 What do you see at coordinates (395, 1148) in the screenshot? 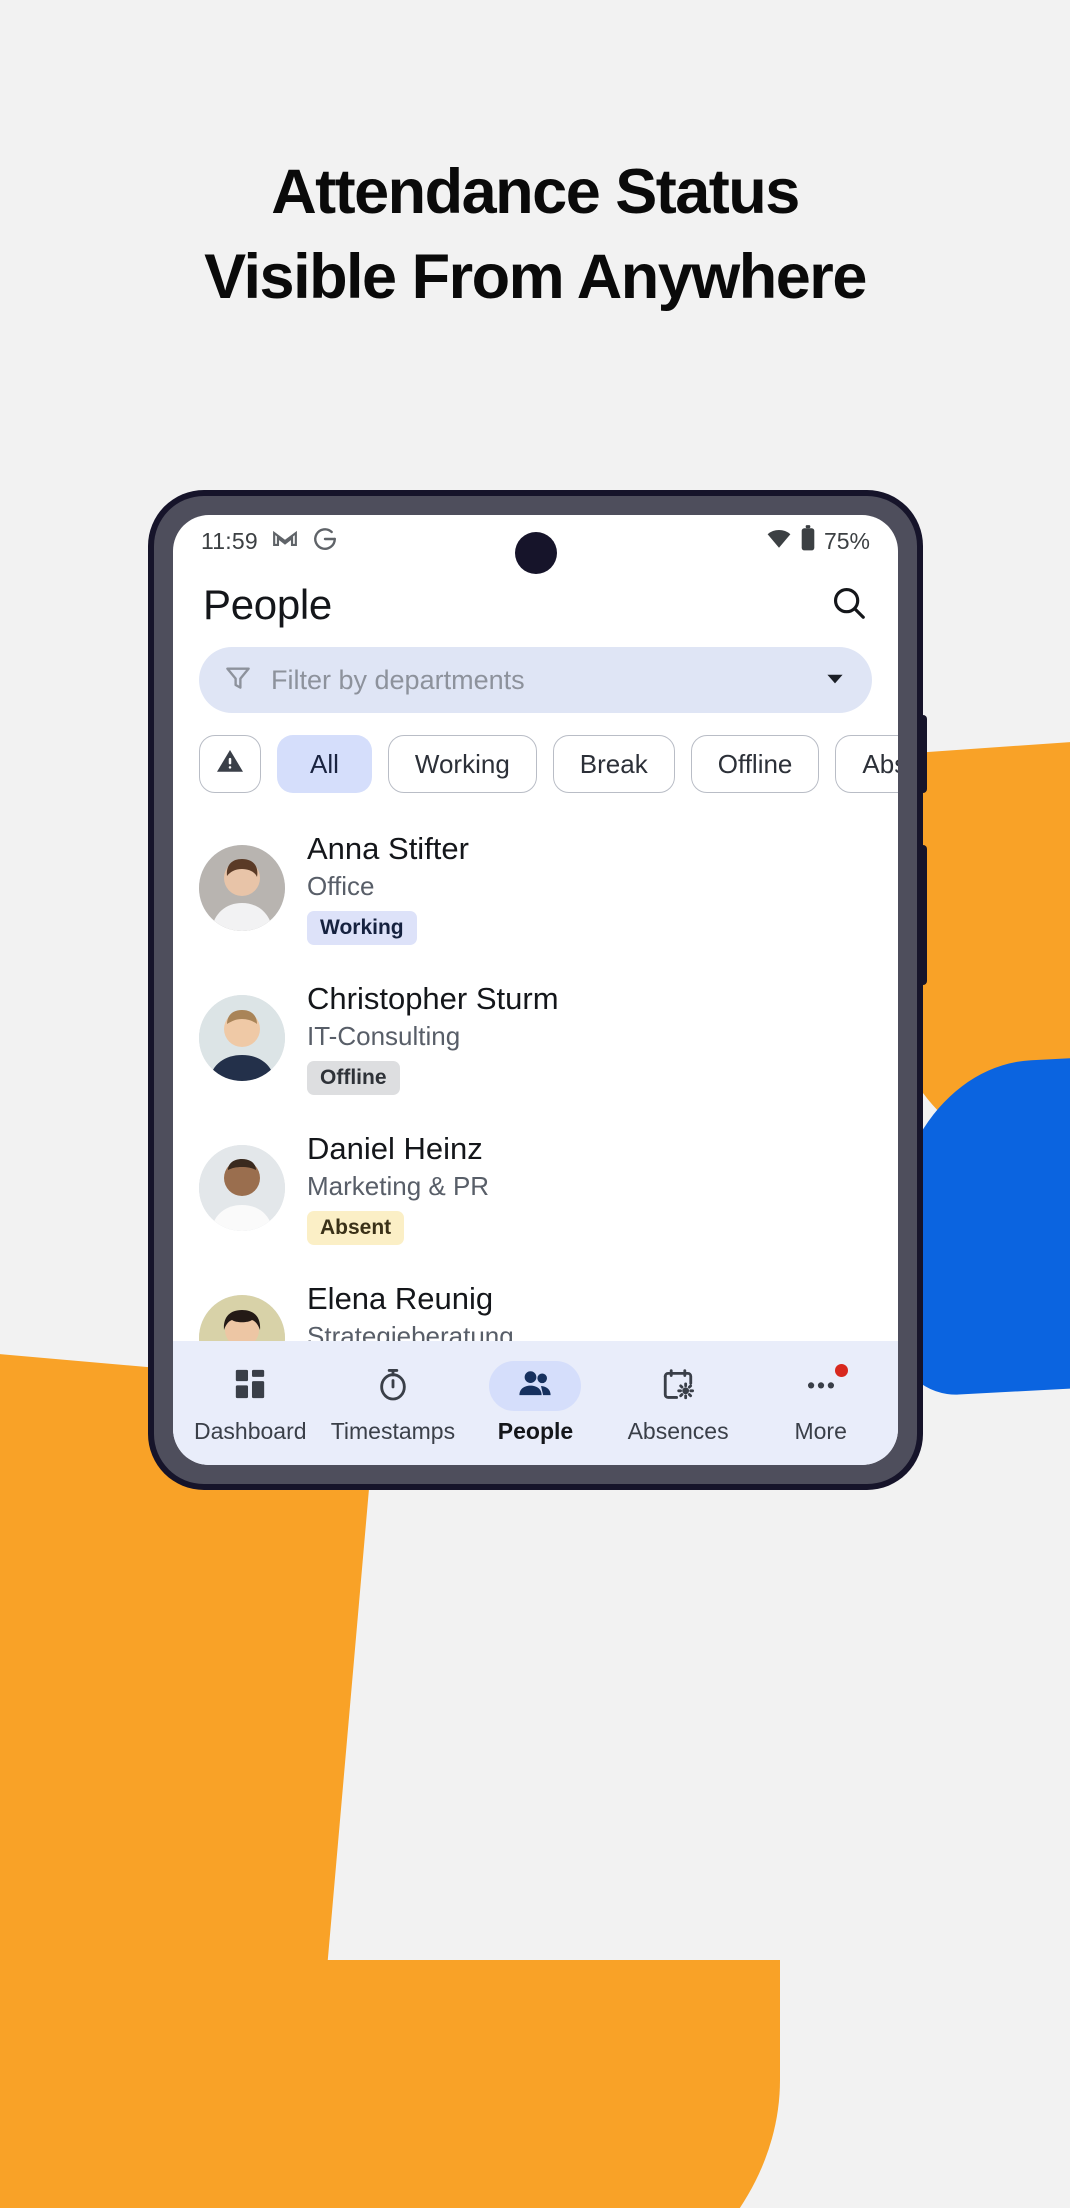
I see `person-name: Daniel Heinz` at bounding box center [395, 1148].